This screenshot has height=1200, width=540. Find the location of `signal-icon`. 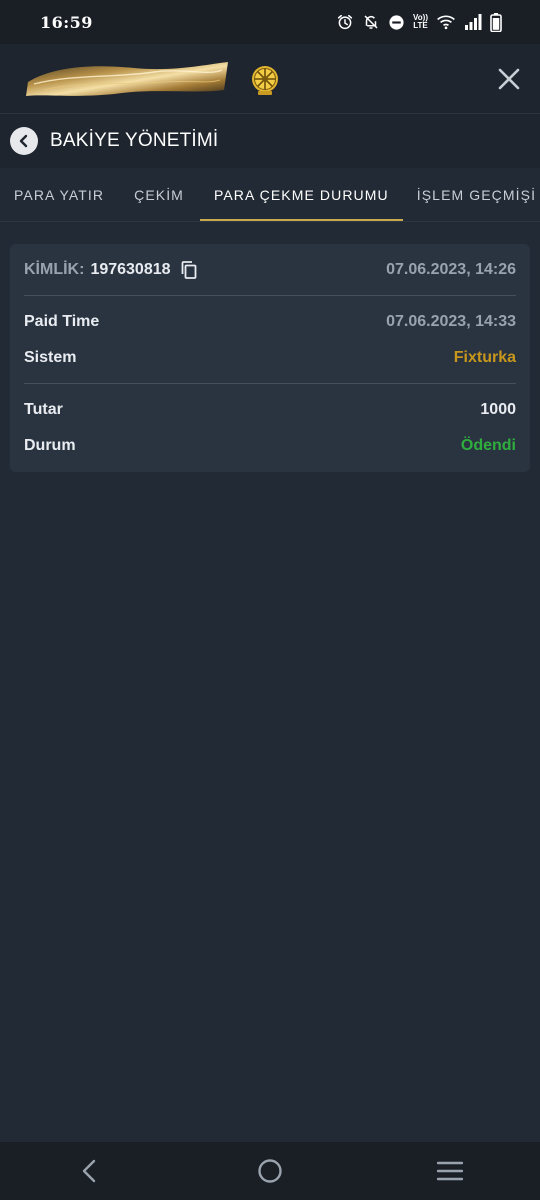

signal-icon is located at coordinates (473, 22).